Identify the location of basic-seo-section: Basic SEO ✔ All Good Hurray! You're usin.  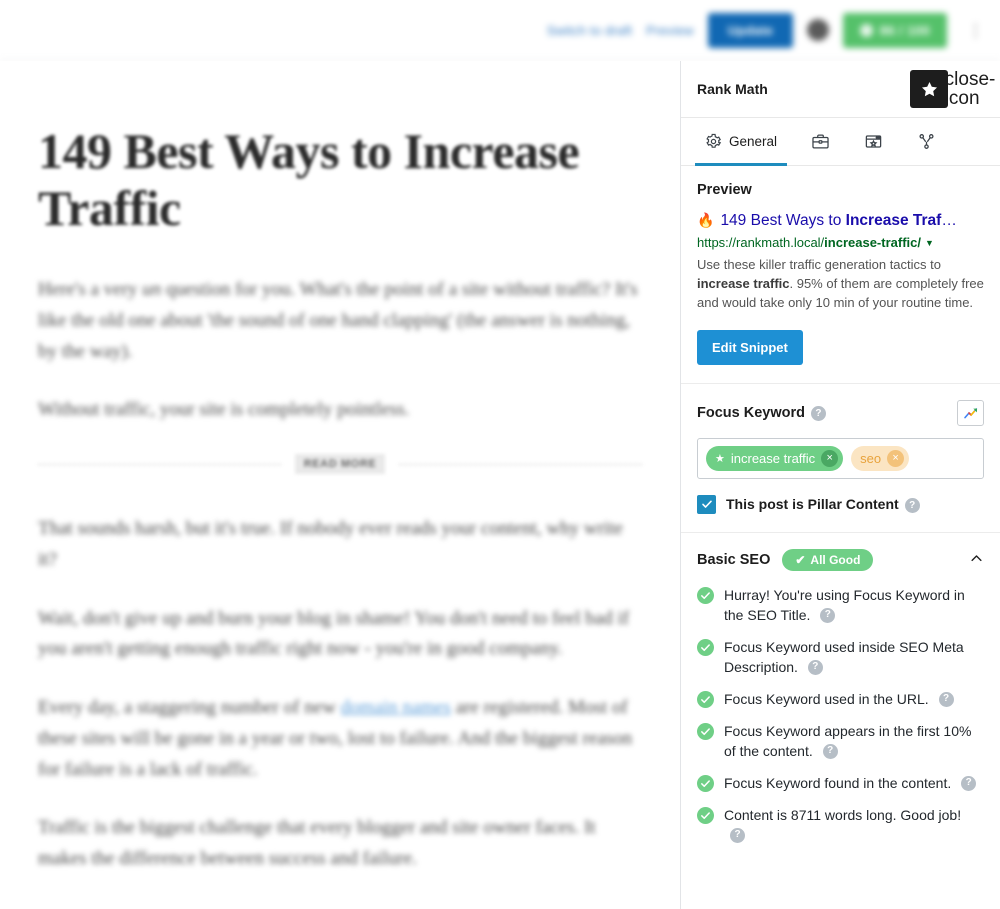
(840, 700).